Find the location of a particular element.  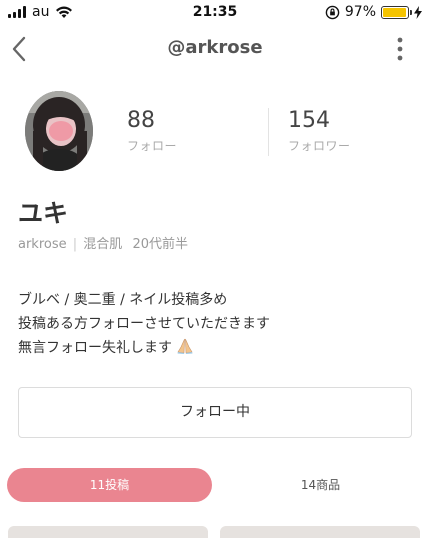

status-bar: au 21:35 97% is located at coordinates (215, 13).